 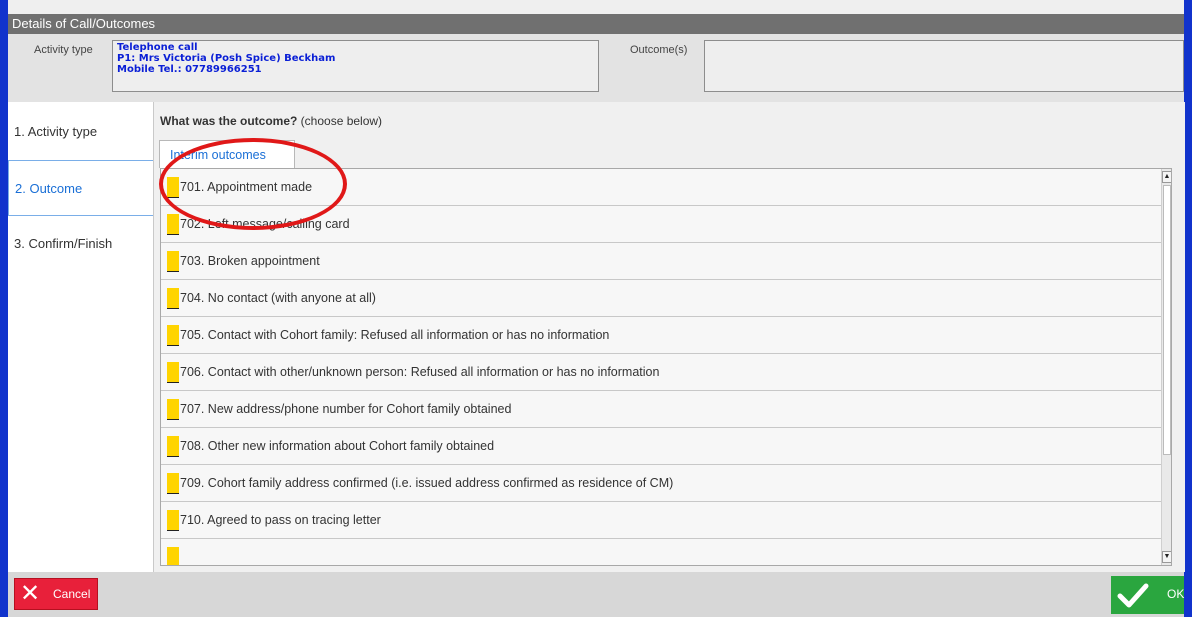 I want to click on outcome-row: 701. Appointment made, so click(x=661, y=187).